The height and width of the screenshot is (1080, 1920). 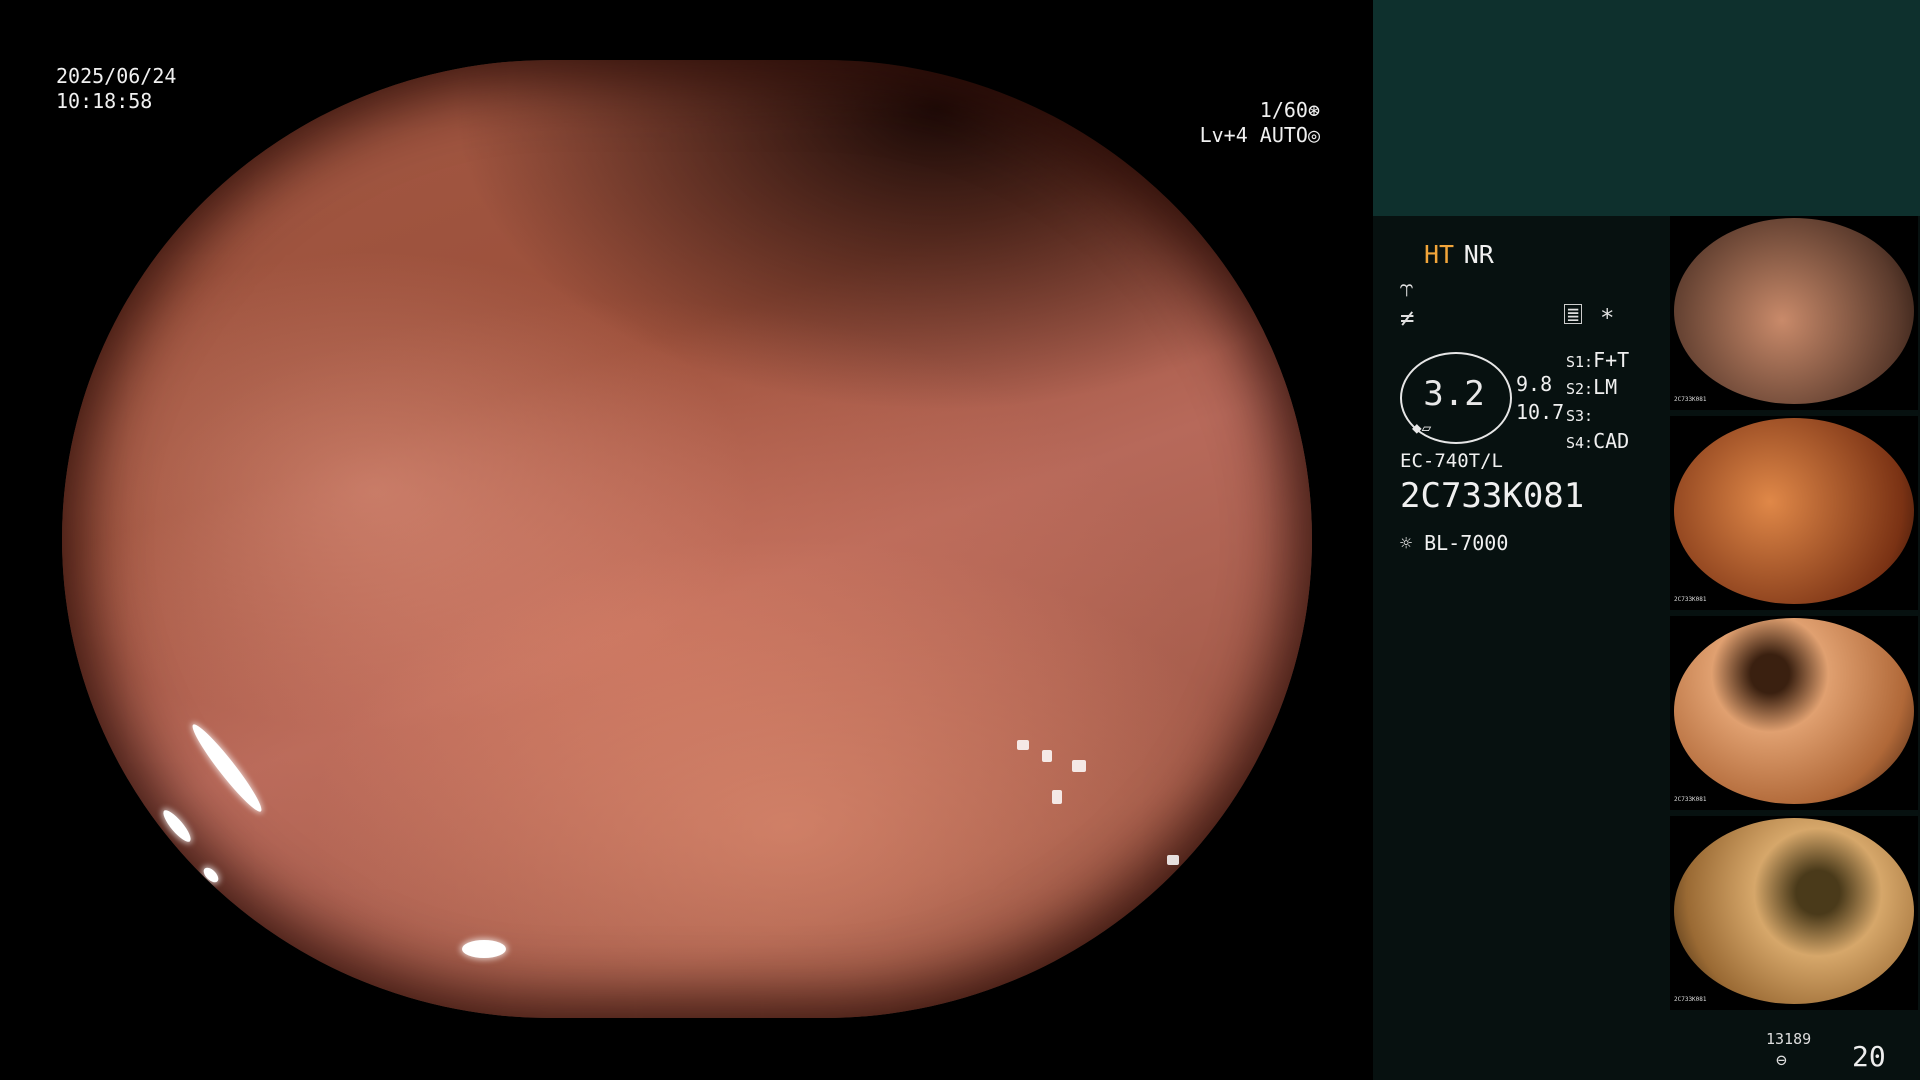 What do you see at coordinates (1597, 402) in the screenshot?
I see `switch-assignments: S1:F+T S2:LM S3: S4:CAD` at bounding box center [1597, 402].